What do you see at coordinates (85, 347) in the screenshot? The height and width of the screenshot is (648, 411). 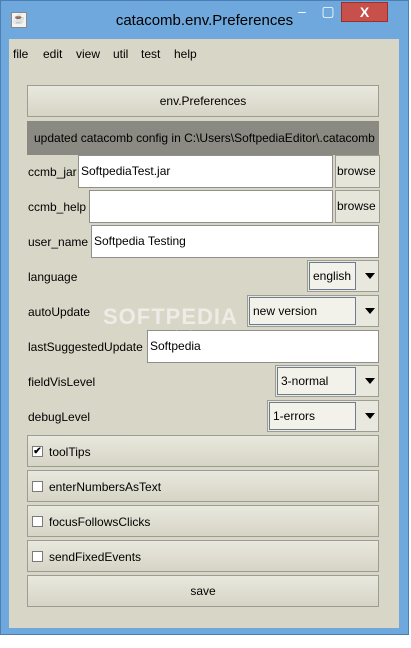 I see `last-suggested-update-label: lastSuggestedUpdate` at bounding box center [85, 347].